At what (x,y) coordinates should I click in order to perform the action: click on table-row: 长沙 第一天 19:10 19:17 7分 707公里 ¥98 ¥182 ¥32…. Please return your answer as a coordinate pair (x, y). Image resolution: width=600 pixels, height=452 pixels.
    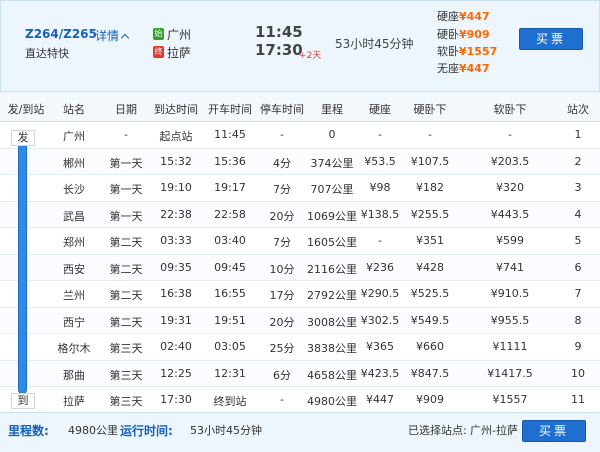
    Looking at the image, I should click on (300, 188).